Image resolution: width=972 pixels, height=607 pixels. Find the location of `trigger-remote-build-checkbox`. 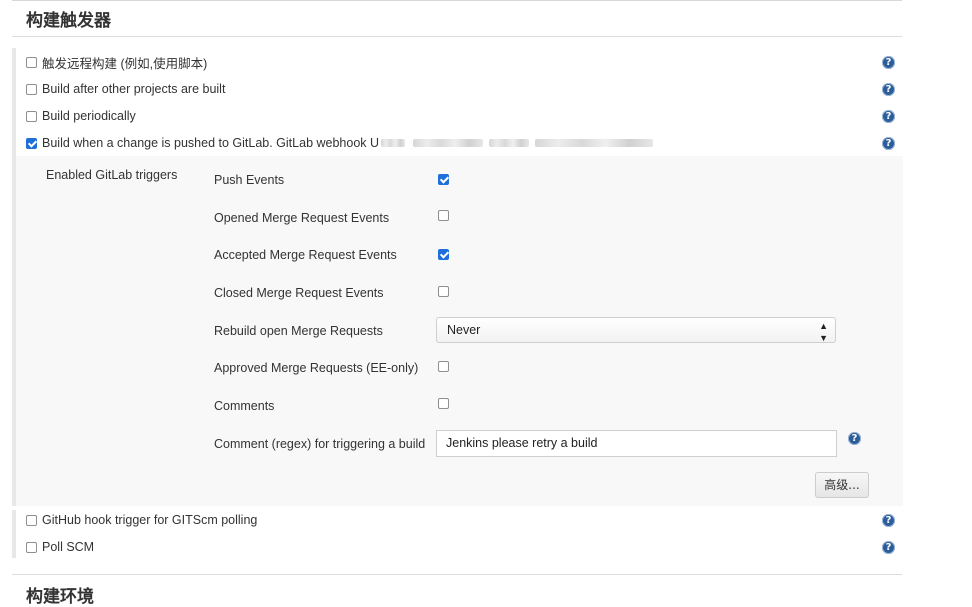

trigger-remote-build-checkbox is located at coordinates (31, 62).